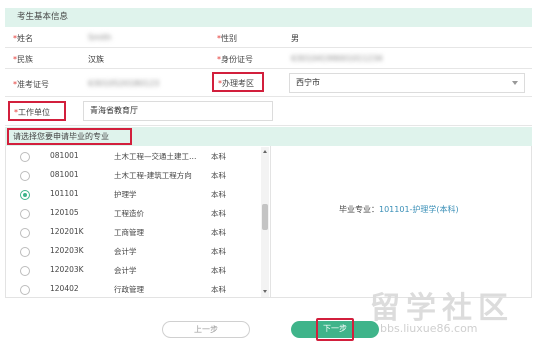 This screenshot has width=537, height=351. What do you see at coordinates (23, 59) in the screenshot?
I see `ethnicity-label: *民族` at bounding box center [23, 59].